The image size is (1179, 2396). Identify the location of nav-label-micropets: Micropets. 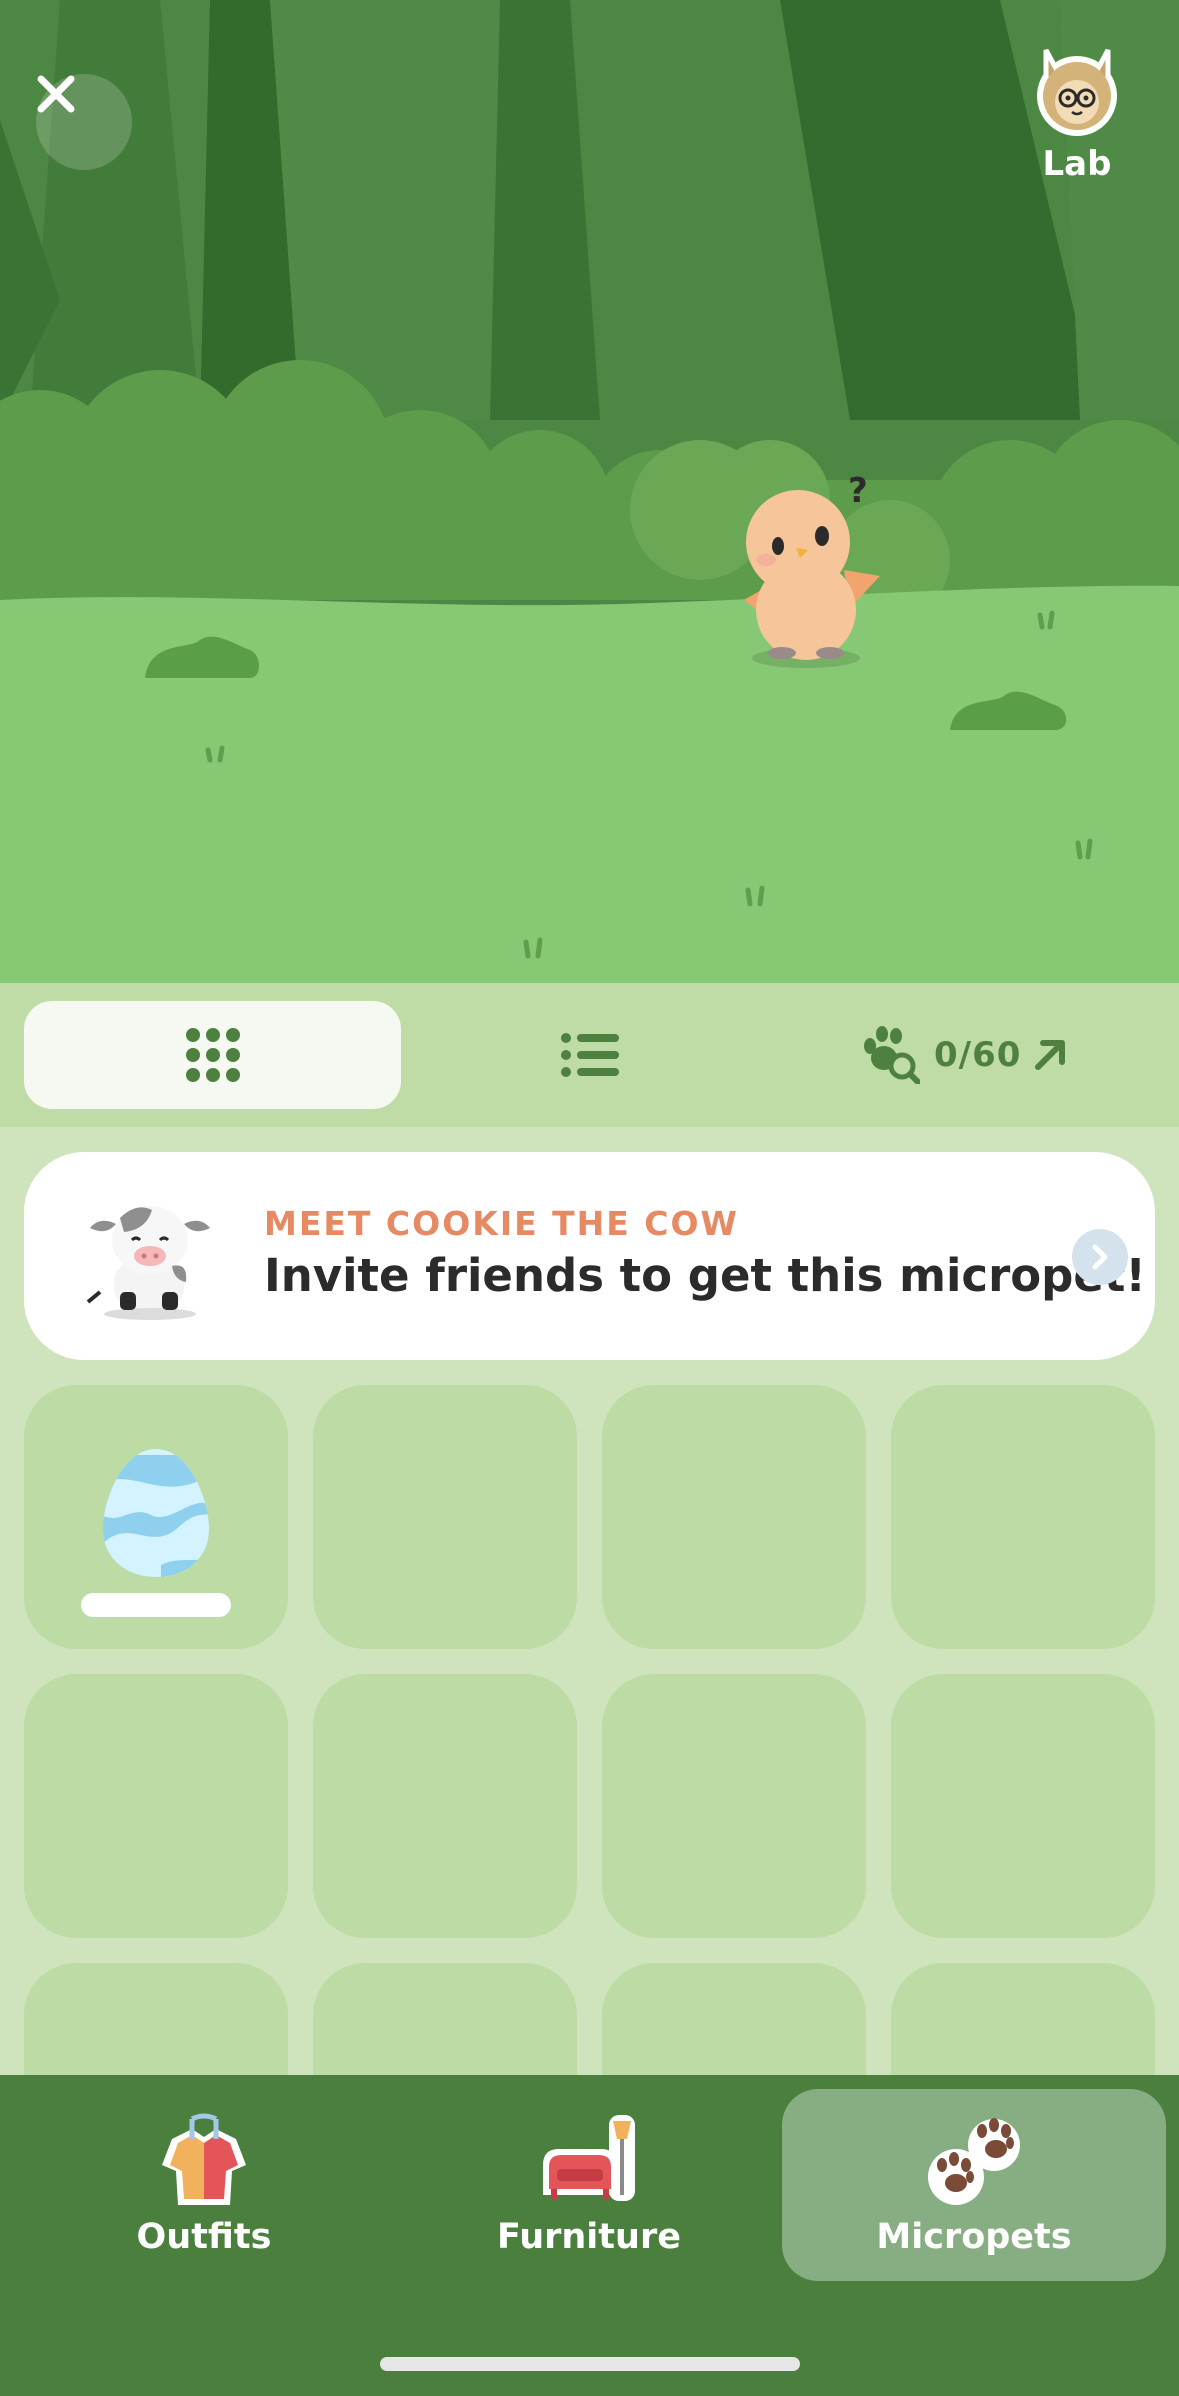
(974, 2237).